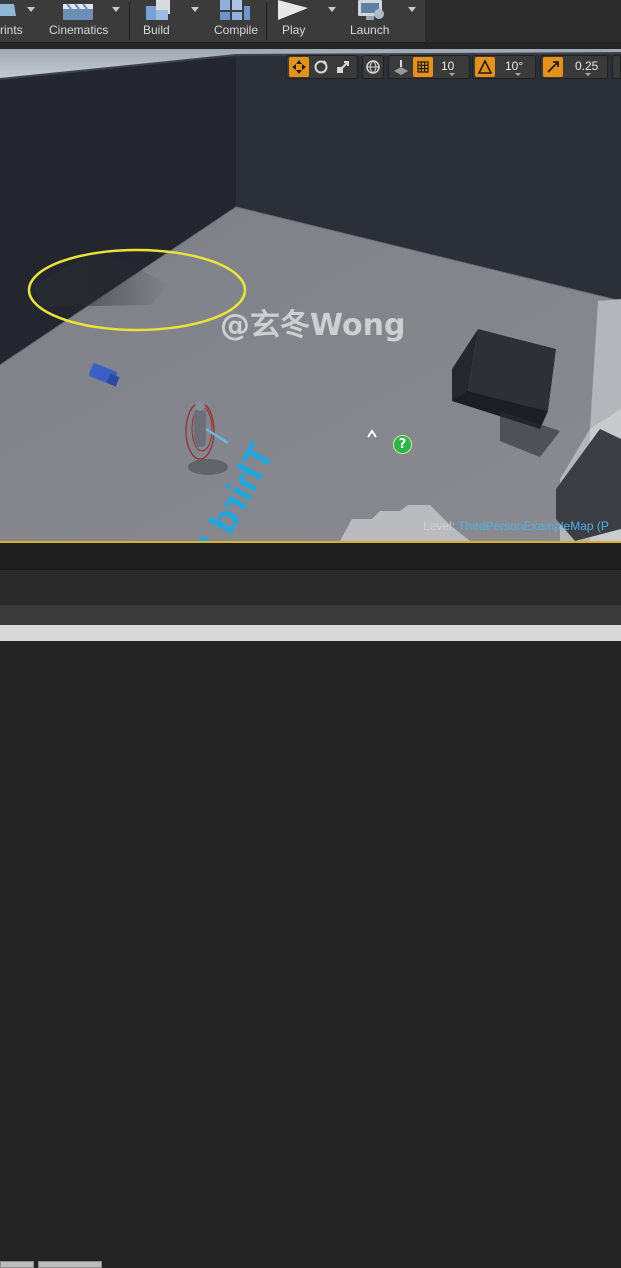 This screenshot has height=1268, width=621. Describe the element at coordinates (370, 30) in the screenshot. I see `launch-label: Launch` at that location.